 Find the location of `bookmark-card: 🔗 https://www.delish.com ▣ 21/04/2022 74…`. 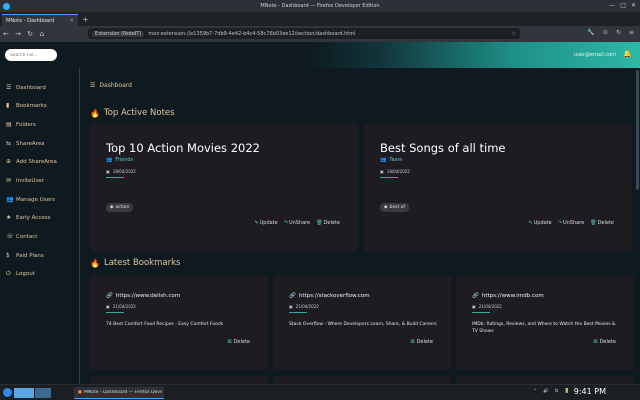

bookmark-card: 🔗 https://www.delish.com ▣ 21/04/2022 74… is located at coordinates (179, 322).